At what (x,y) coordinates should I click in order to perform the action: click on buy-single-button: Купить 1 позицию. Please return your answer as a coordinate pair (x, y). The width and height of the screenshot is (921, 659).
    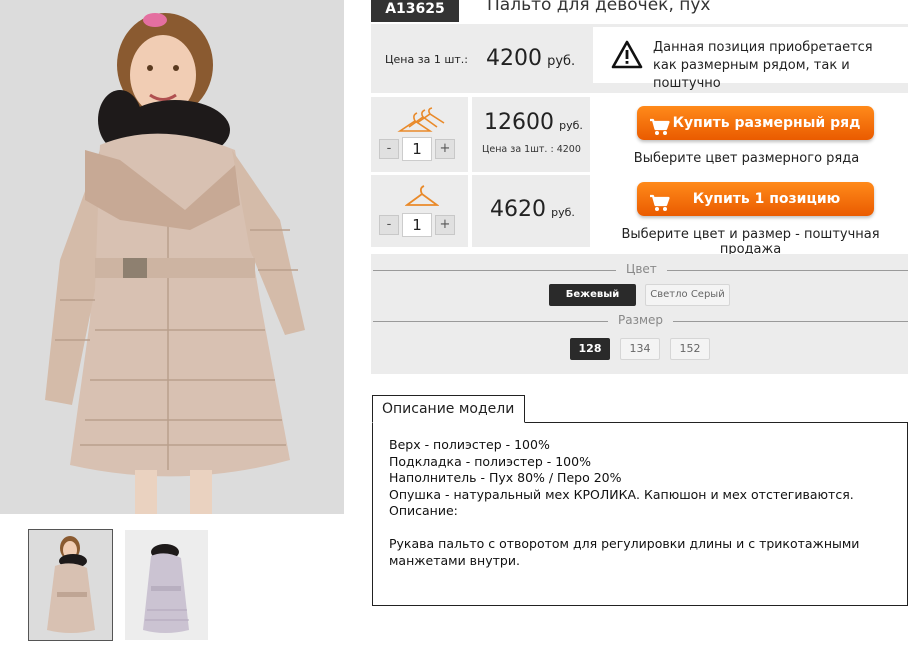
    Looking at the image, I should click on (755, 199).